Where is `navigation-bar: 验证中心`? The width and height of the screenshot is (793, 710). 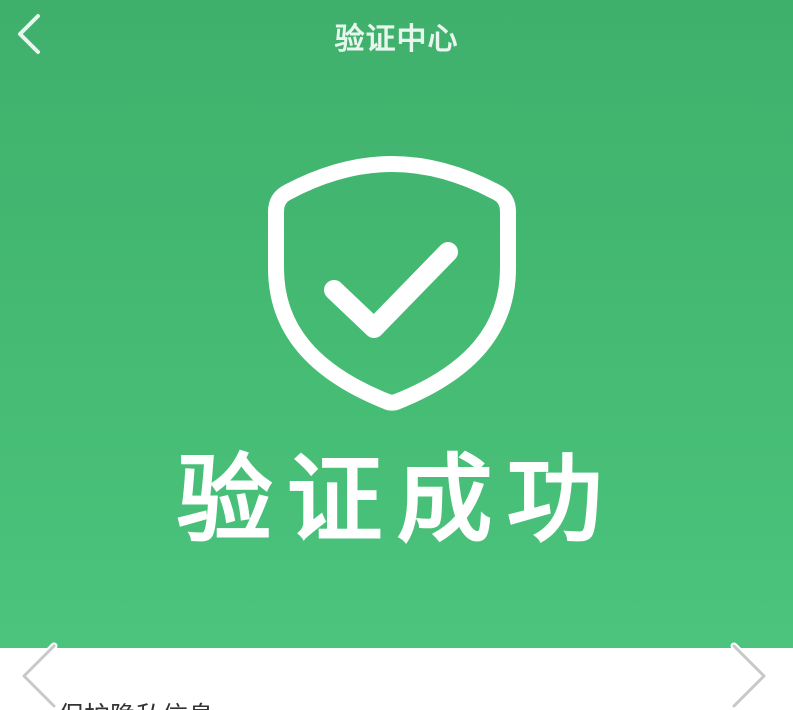 navigation-bar: 验证中心 is located at coordinates (396, 36).